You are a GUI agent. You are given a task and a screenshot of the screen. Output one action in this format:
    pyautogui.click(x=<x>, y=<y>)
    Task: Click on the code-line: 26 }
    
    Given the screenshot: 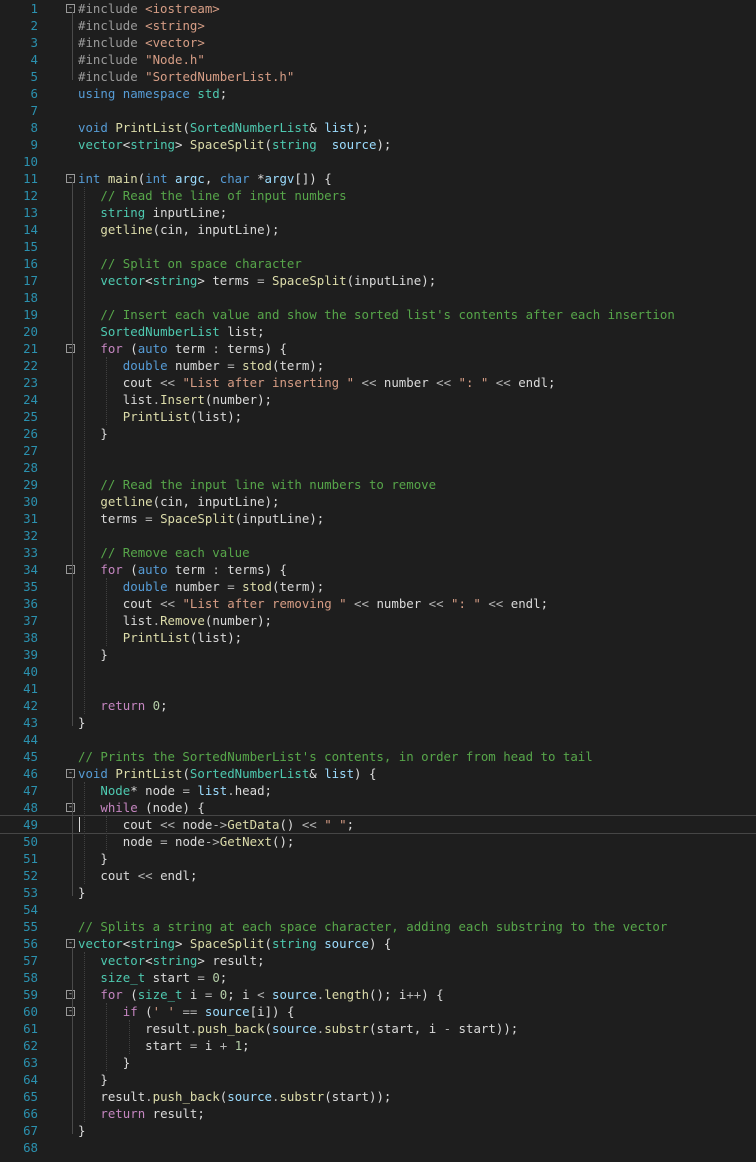 What is the action you would take?
    pyautogui.click(x=378, y=433)
    